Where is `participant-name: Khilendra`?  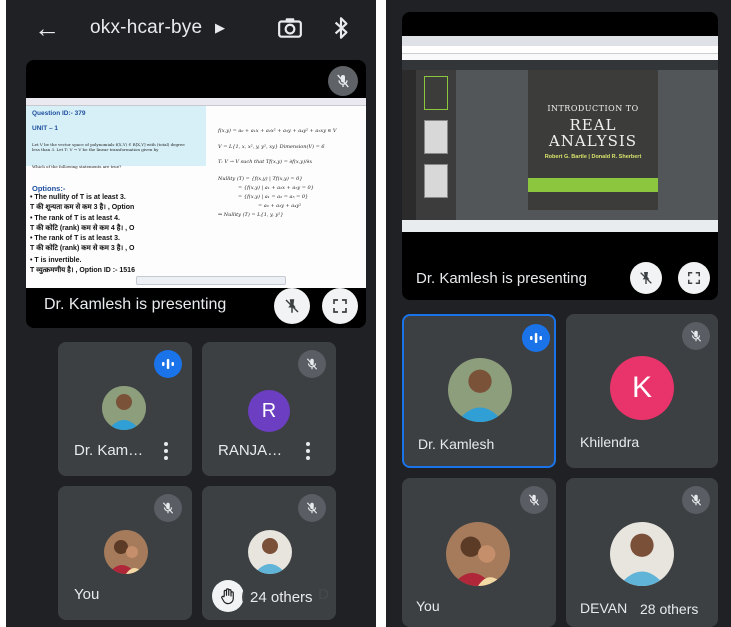
participant-name: Khilendra is located at coordinates (610, 442).